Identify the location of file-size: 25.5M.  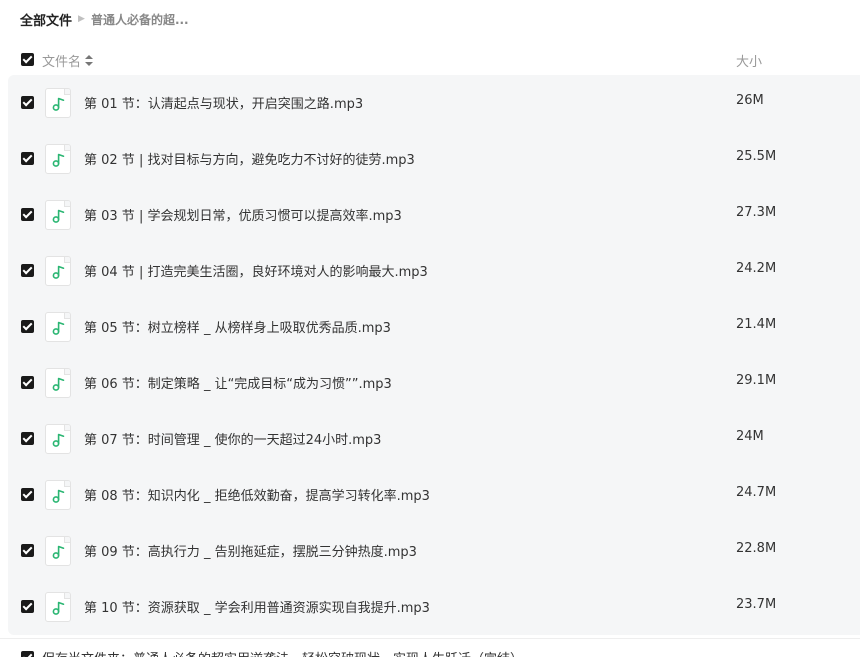
(756, 156).